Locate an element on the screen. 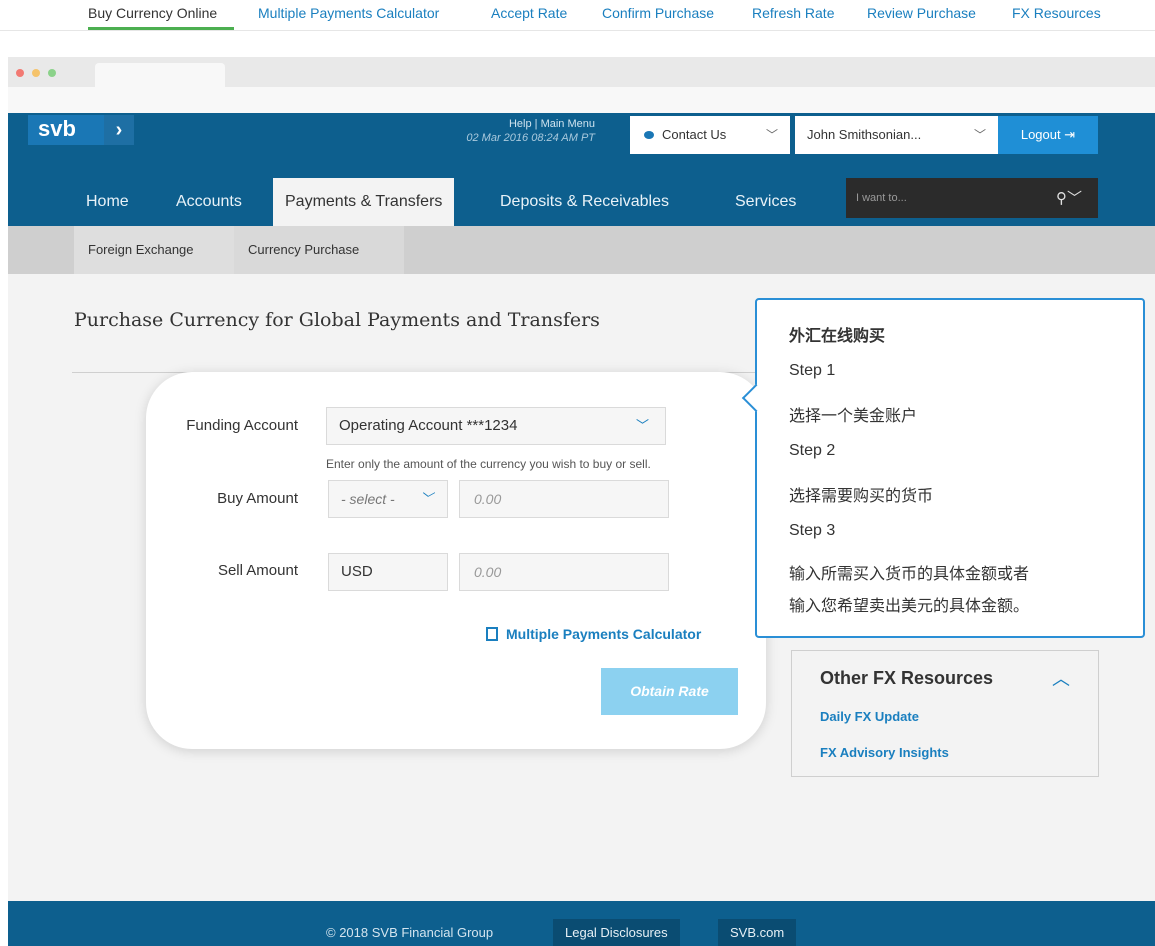 The image size is (1155, 946). tooltip-step1: Step 1 is located at coordinates (812, 370).